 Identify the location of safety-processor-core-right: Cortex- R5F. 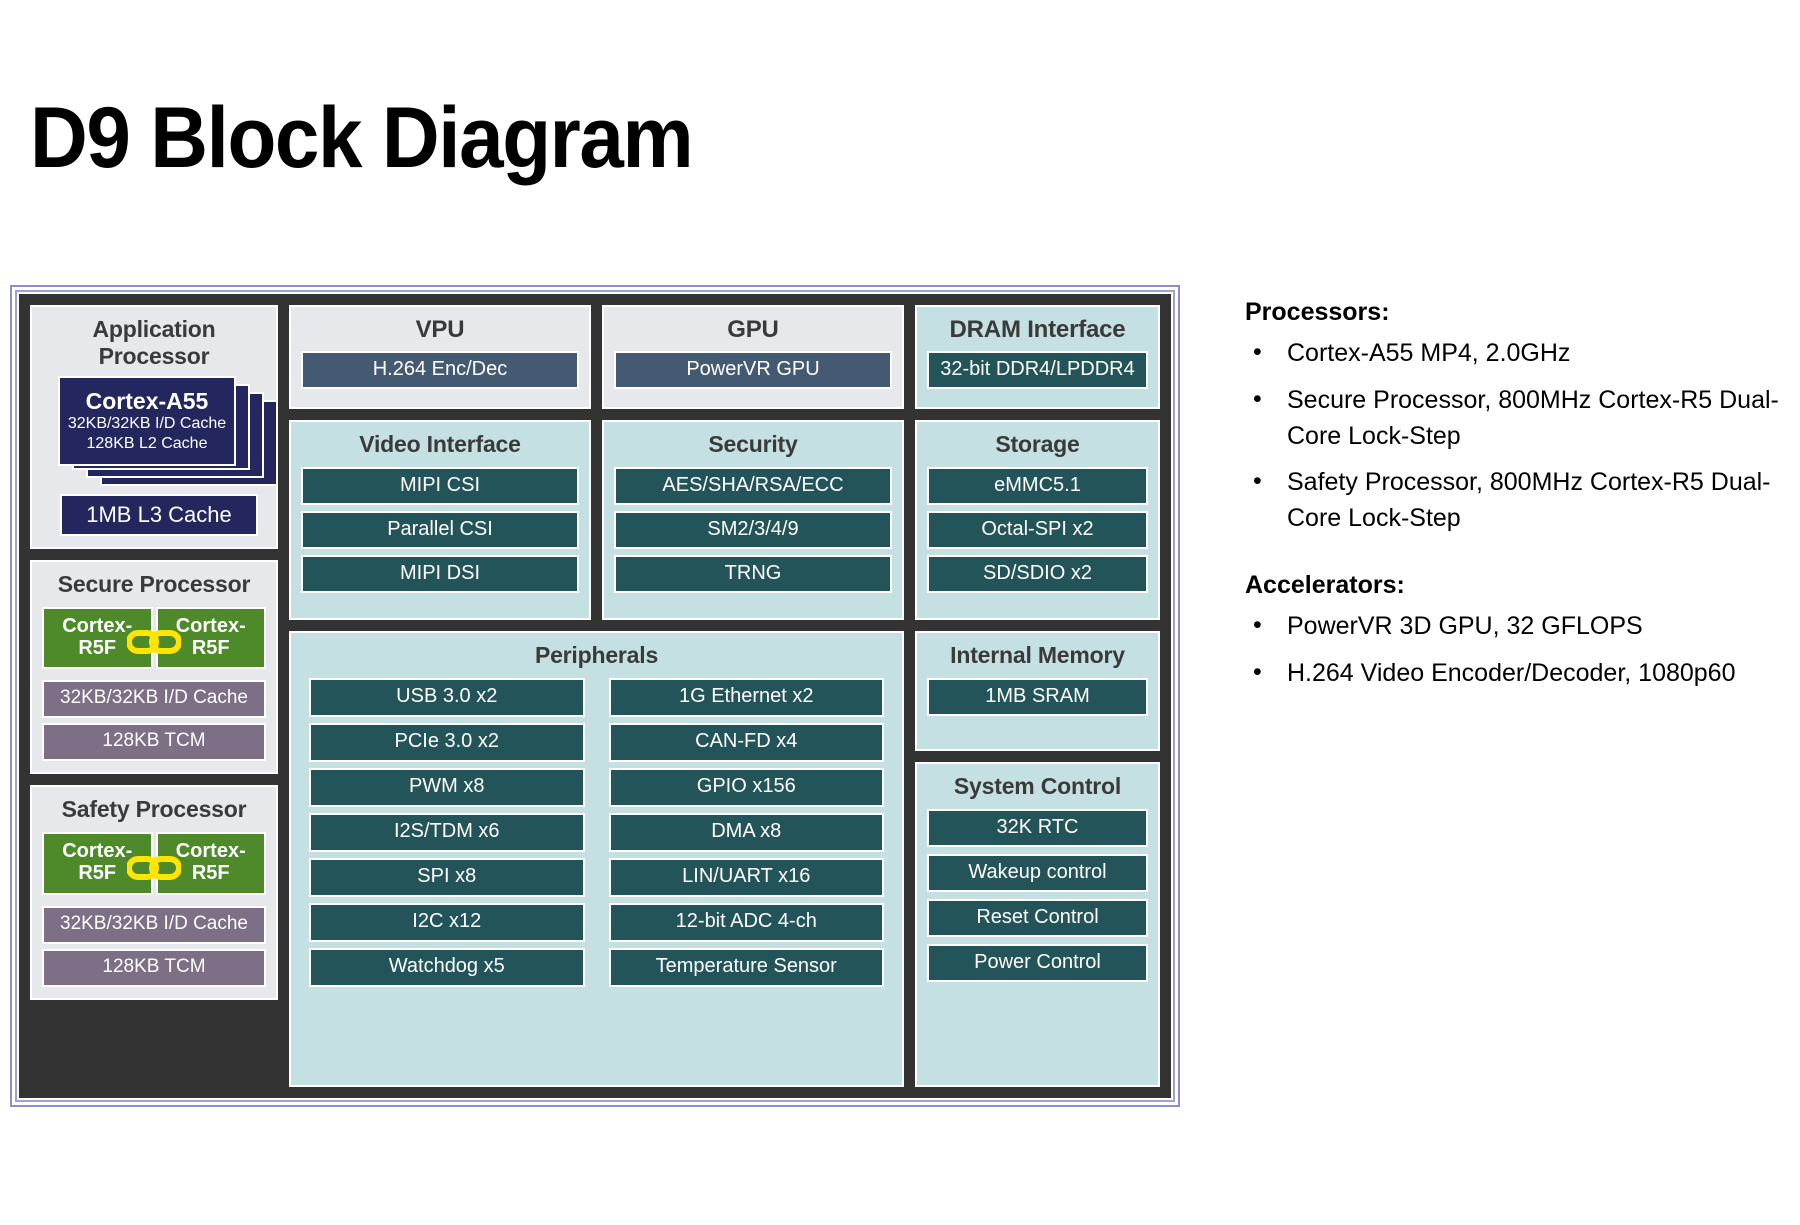
(210, 863).